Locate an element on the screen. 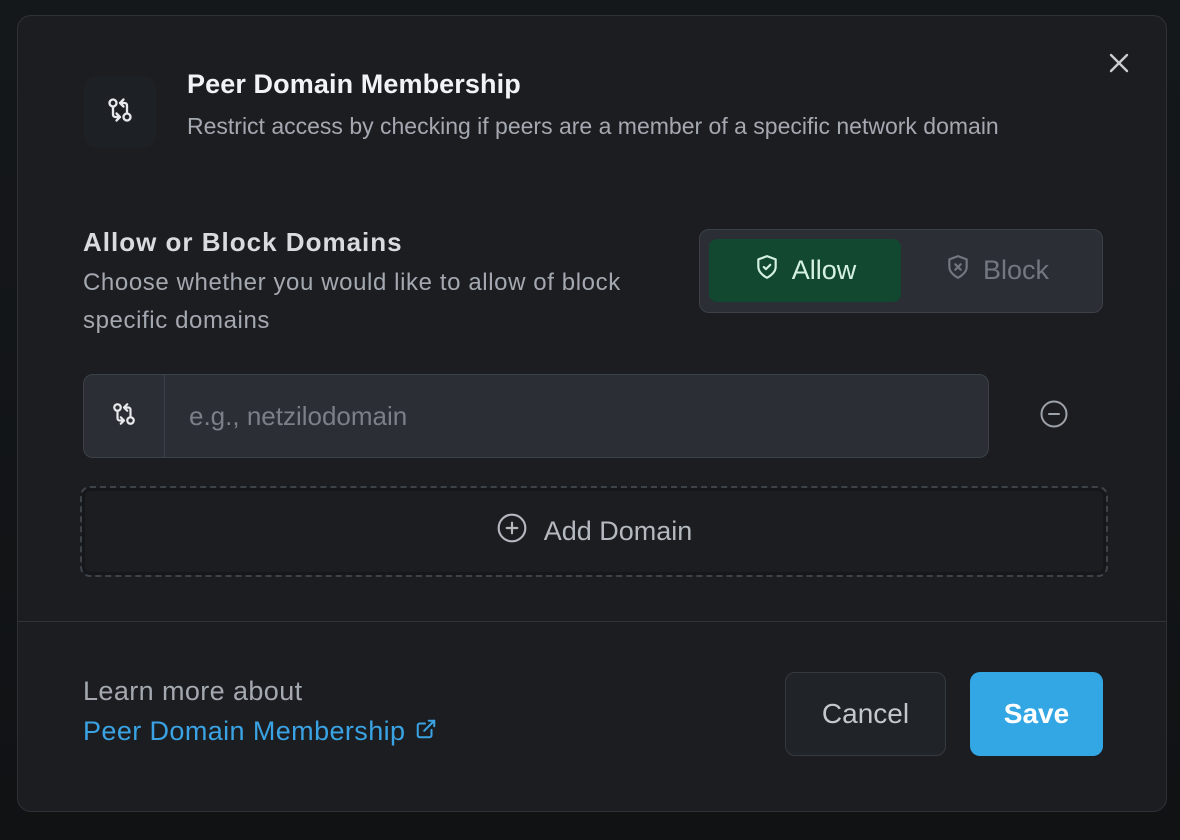 The width and height of the screenshot is (1180, 840). domain-field-prefix is located at coordinates (124, 416).